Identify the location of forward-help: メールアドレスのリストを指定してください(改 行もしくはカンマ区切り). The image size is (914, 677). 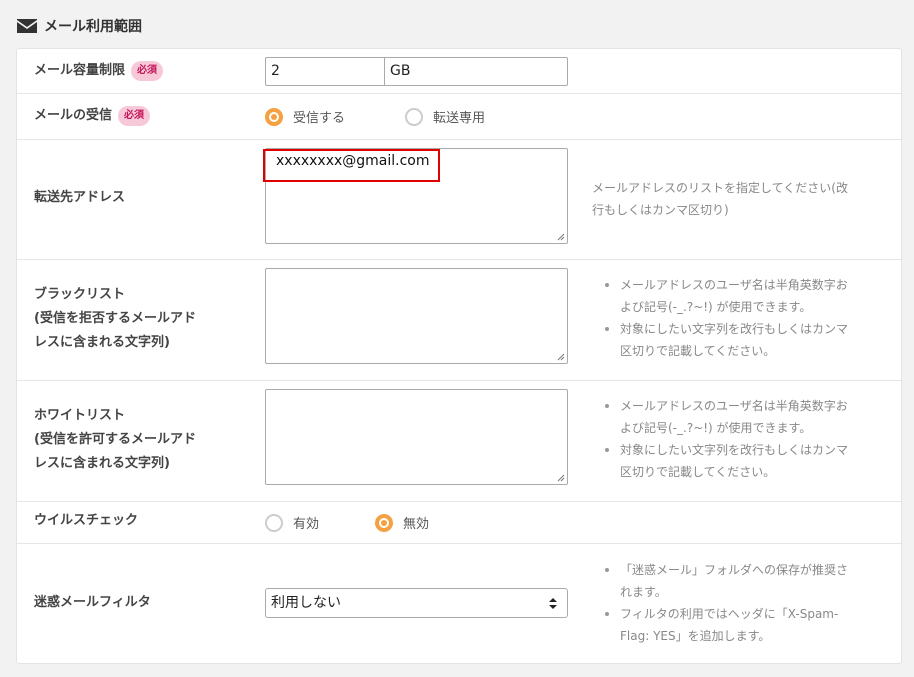
(720, 199).